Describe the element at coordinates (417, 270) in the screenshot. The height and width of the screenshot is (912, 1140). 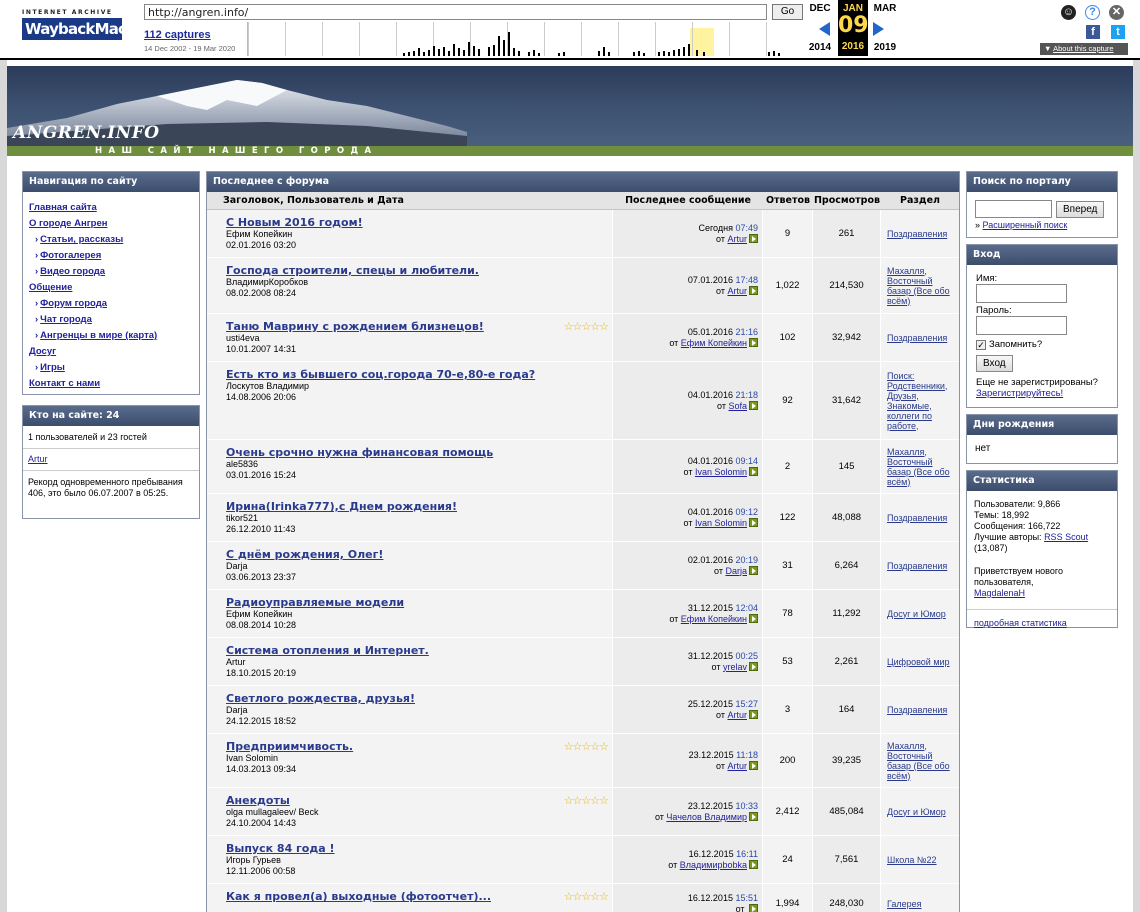
I see `topic-title-link: Господа строители, спецы и любители.` at that location.